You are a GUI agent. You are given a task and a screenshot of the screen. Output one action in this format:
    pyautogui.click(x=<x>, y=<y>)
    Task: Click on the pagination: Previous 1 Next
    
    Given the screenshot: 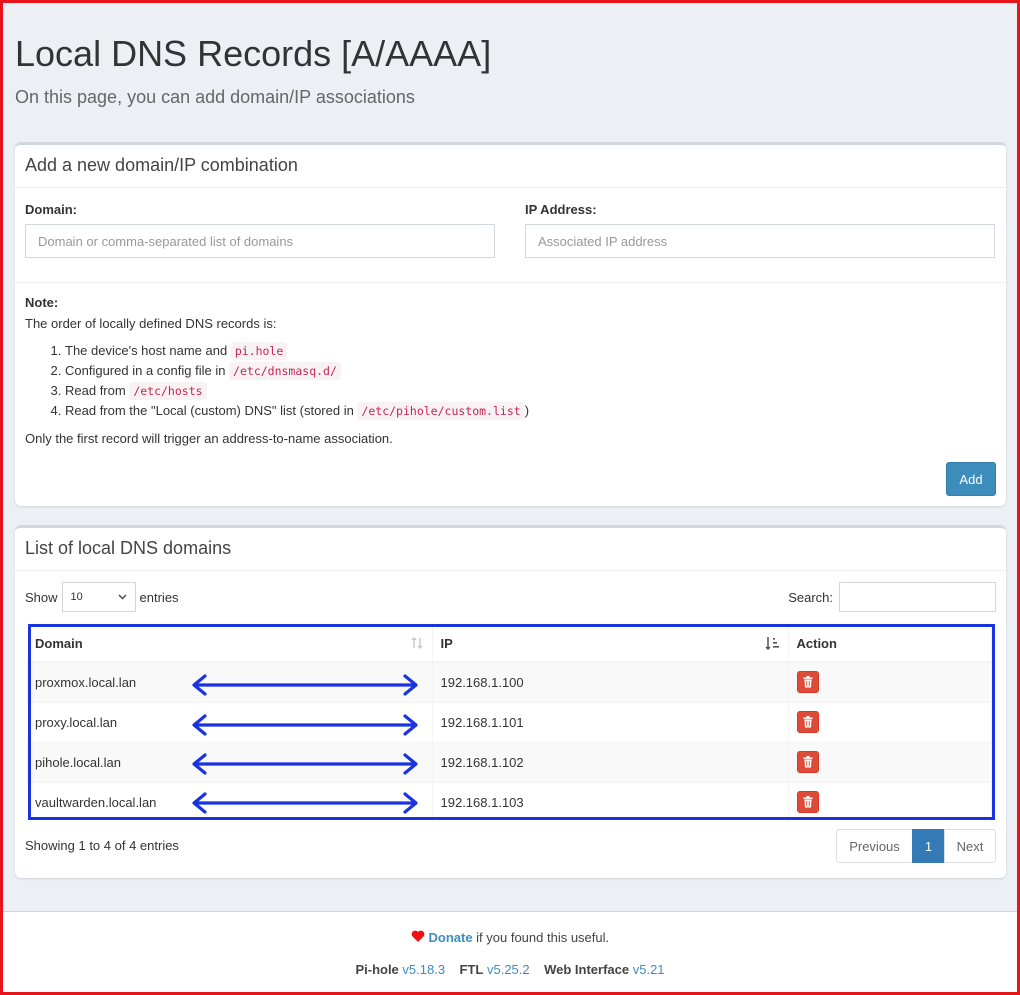 What is the action you would take?
    pyautogui.click(x=916, y=846)
    